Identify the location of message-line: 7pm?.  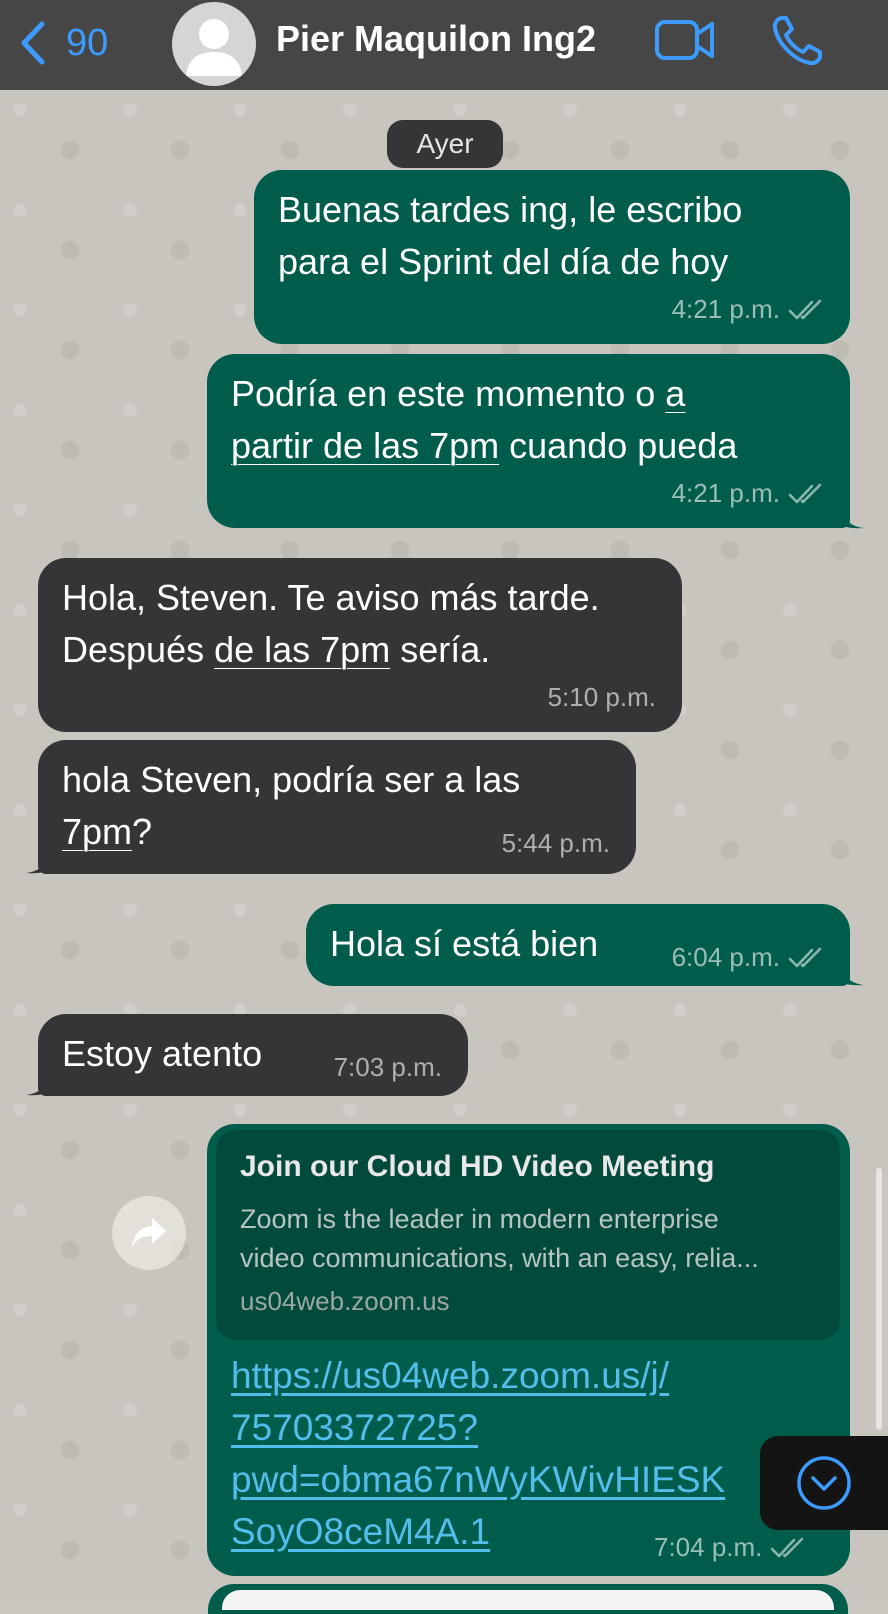
(291, 832).